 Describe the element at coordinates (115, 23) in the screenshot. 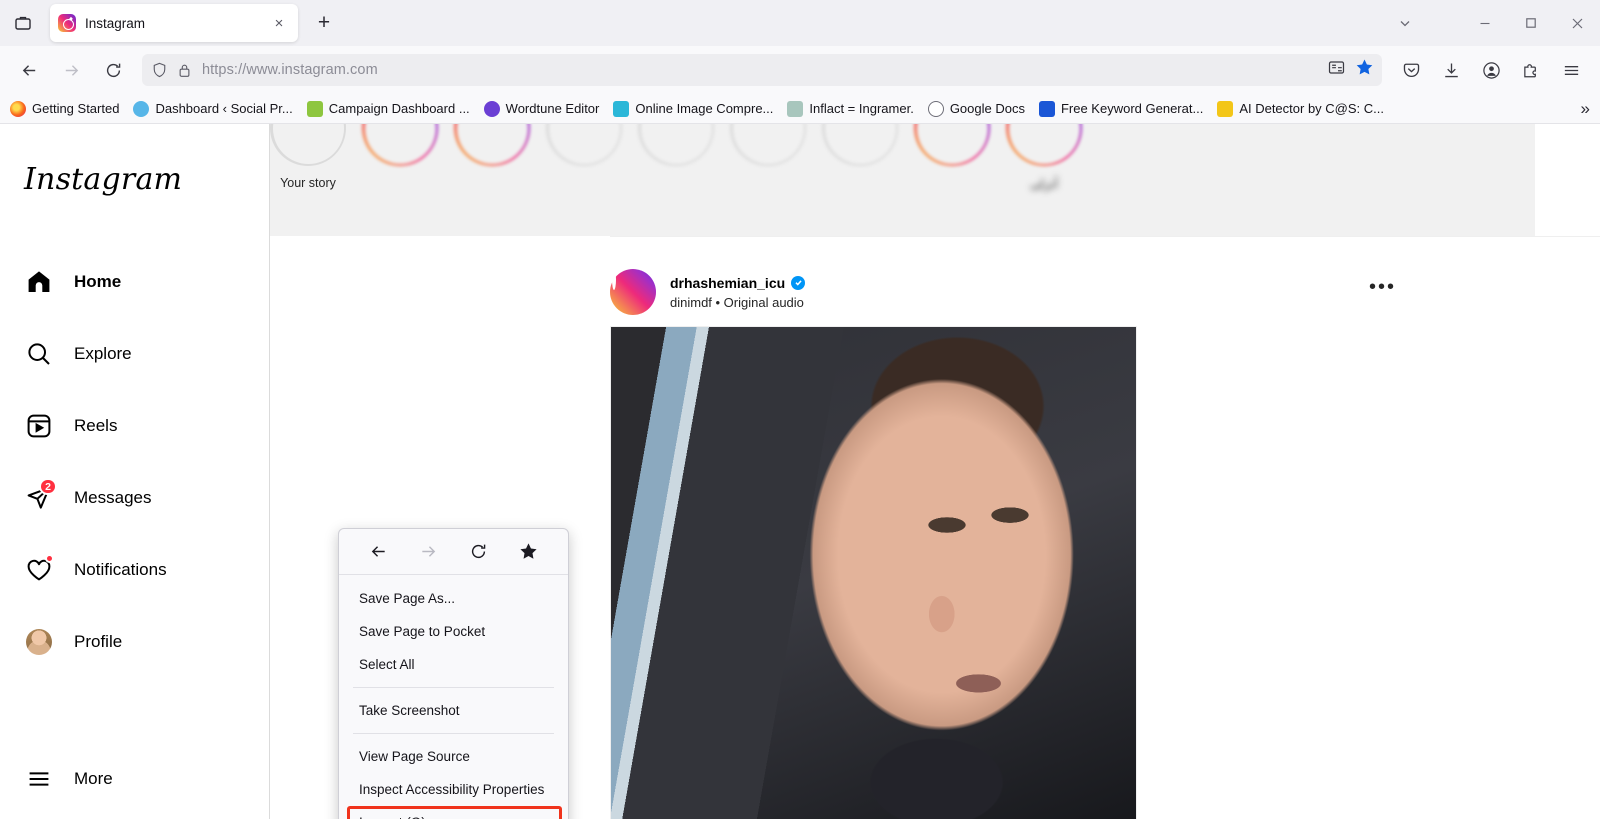

I see `tab-title: Instagram` at that location.